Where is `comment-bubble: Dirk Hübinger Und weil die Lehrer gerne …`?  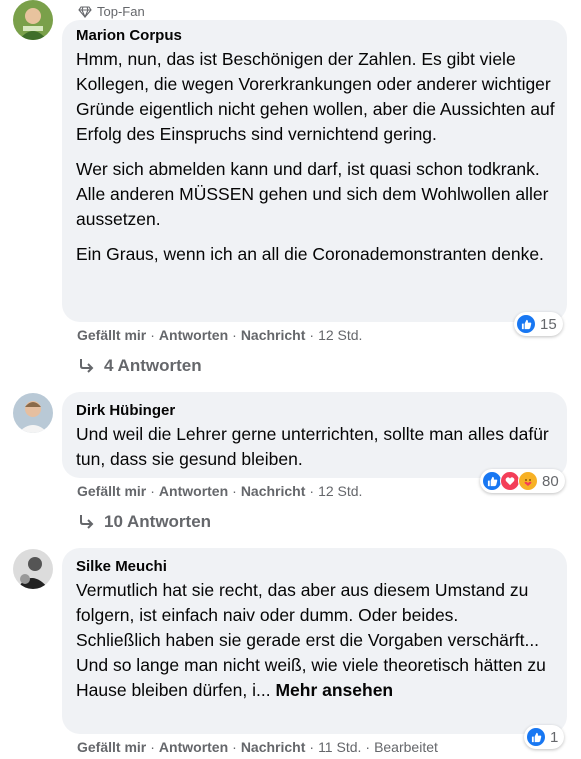 comment-bubble: Dirk Hübinger Und weil die Lehrer gerne … is located at coordinates (314, 435).